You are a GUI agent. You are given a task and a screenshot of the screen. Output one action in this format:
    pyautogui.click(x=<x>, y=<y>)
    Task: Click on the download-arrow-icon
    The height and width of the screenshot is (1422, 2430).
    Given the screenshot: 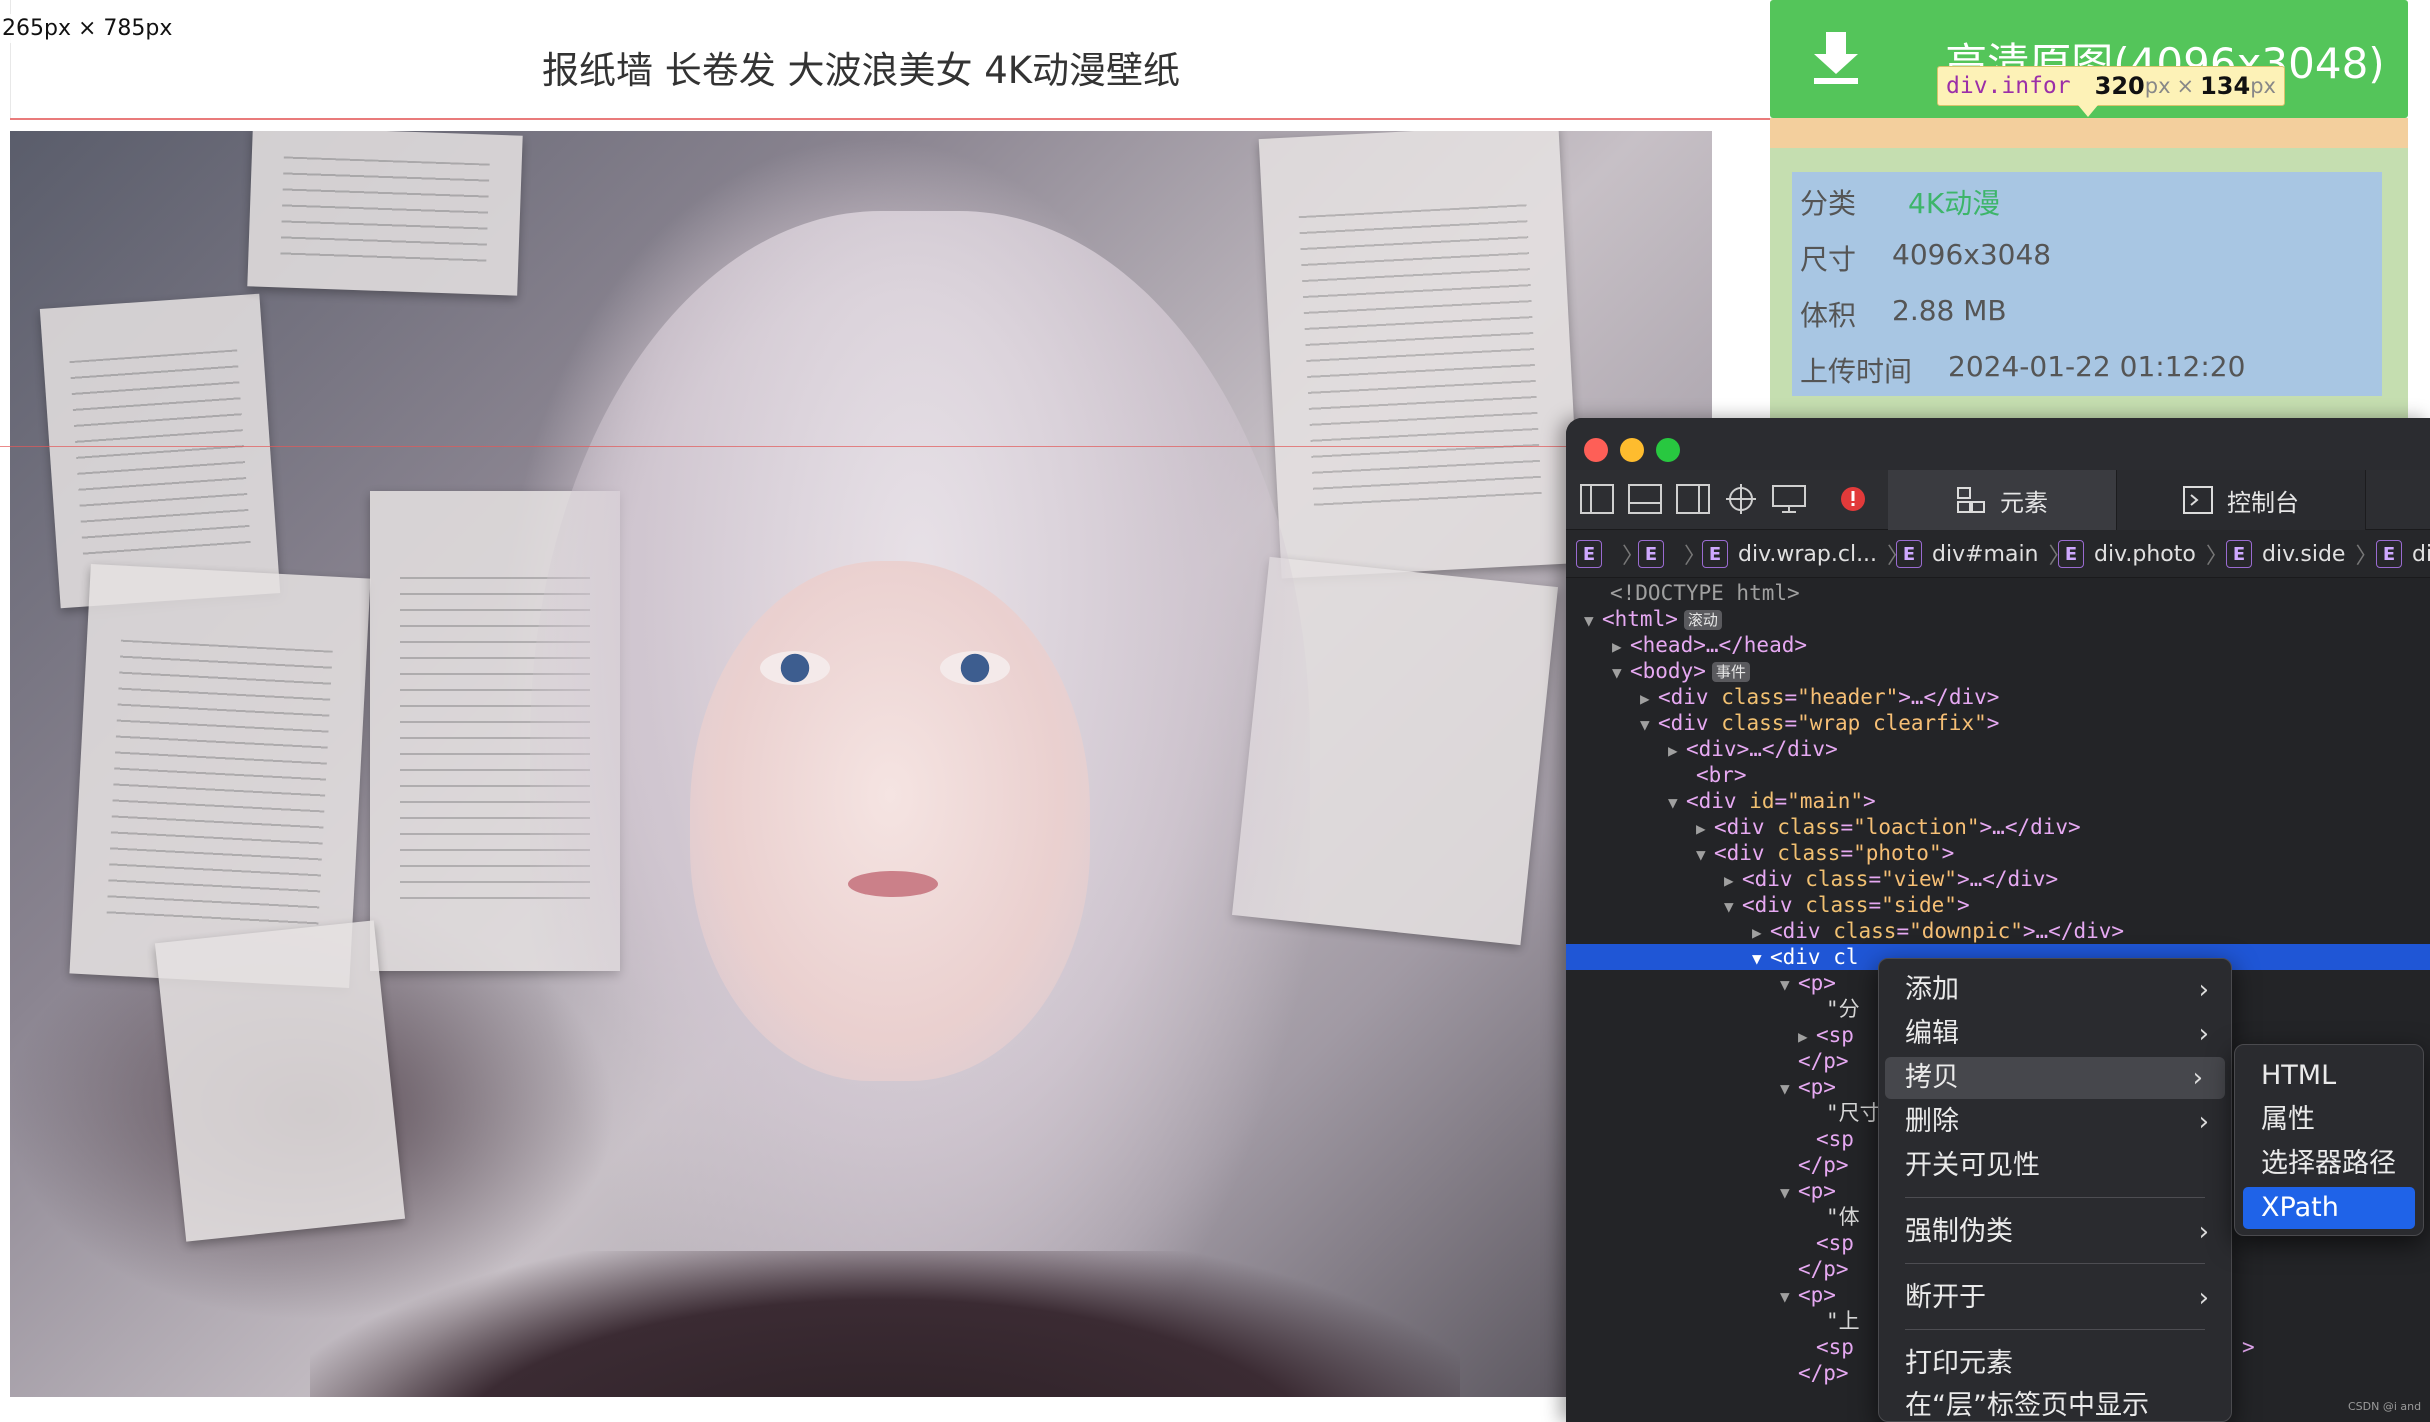 What is the action you would take?
    pyautogui.click(x=1836, y=58)
    